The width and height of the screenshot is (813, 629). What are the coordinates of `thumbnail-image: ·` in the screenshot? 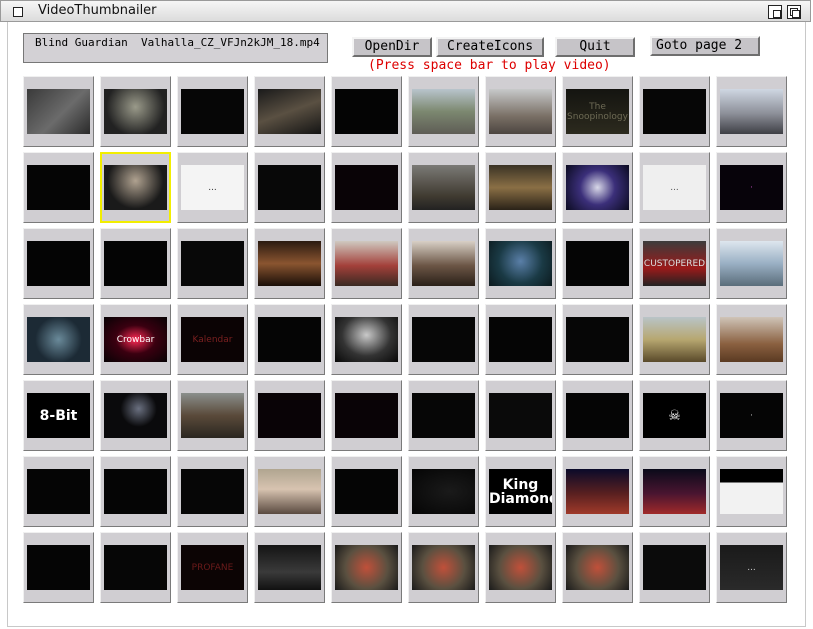 It's located at (751, 415).